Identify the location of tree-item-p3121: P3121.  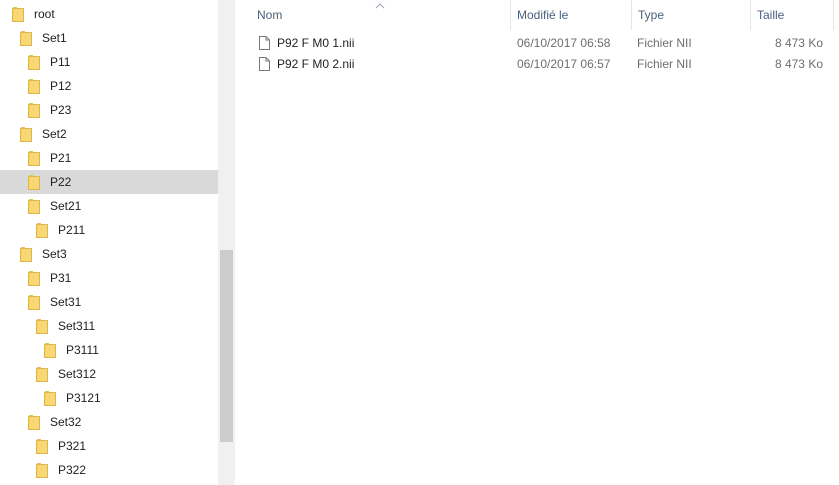
(109, 398).